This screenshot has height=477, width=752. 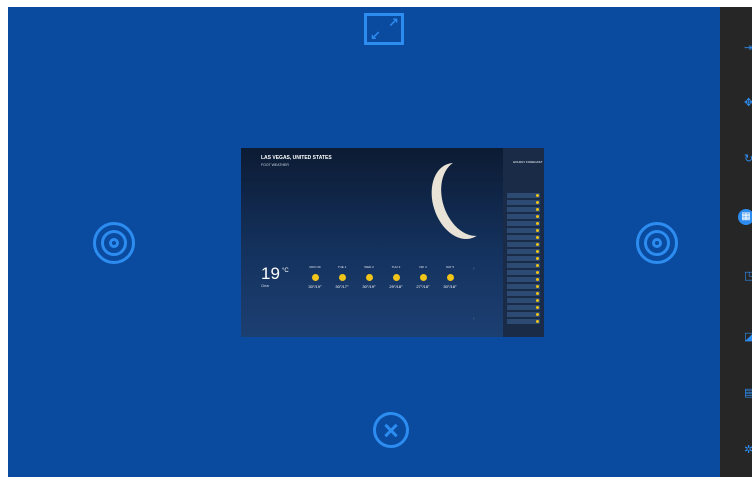 I want to click on close-button, so click(x=391, y=430).